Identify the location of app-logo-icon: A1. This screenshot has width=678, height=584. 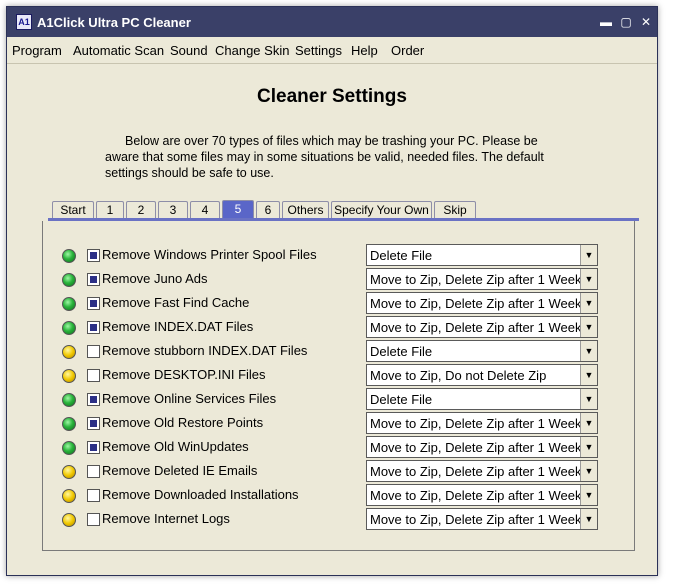
(24, 22).